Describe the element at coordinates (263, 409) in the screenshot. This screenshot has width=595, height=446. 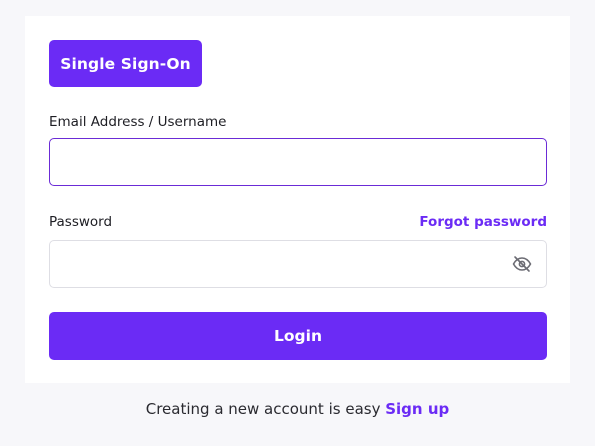
I see `signup-prompt-text: Creating a new account is easy` at that location.